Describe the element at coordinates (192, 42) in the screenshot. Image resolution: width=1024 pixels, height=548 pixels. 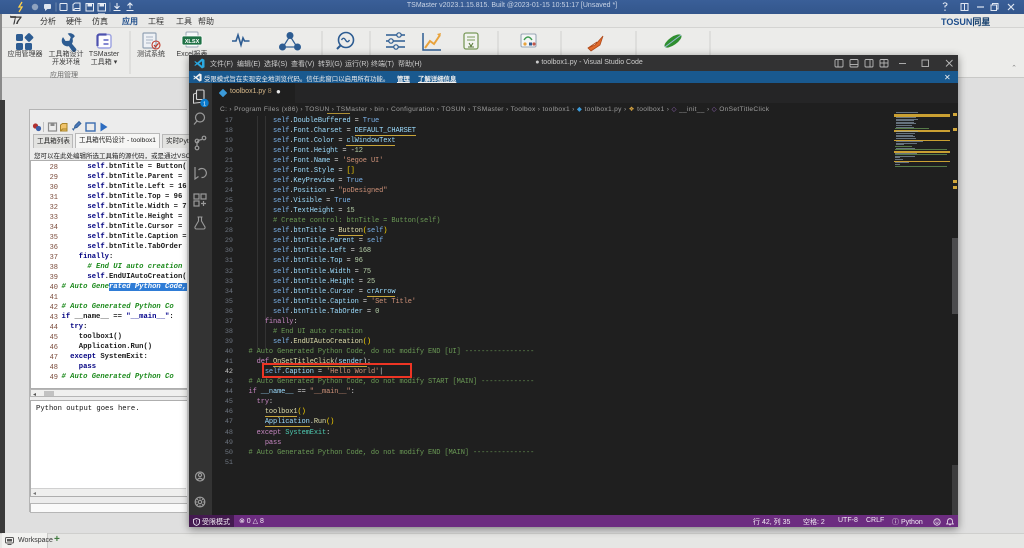
I see `svg-text: XLSX` at that location.